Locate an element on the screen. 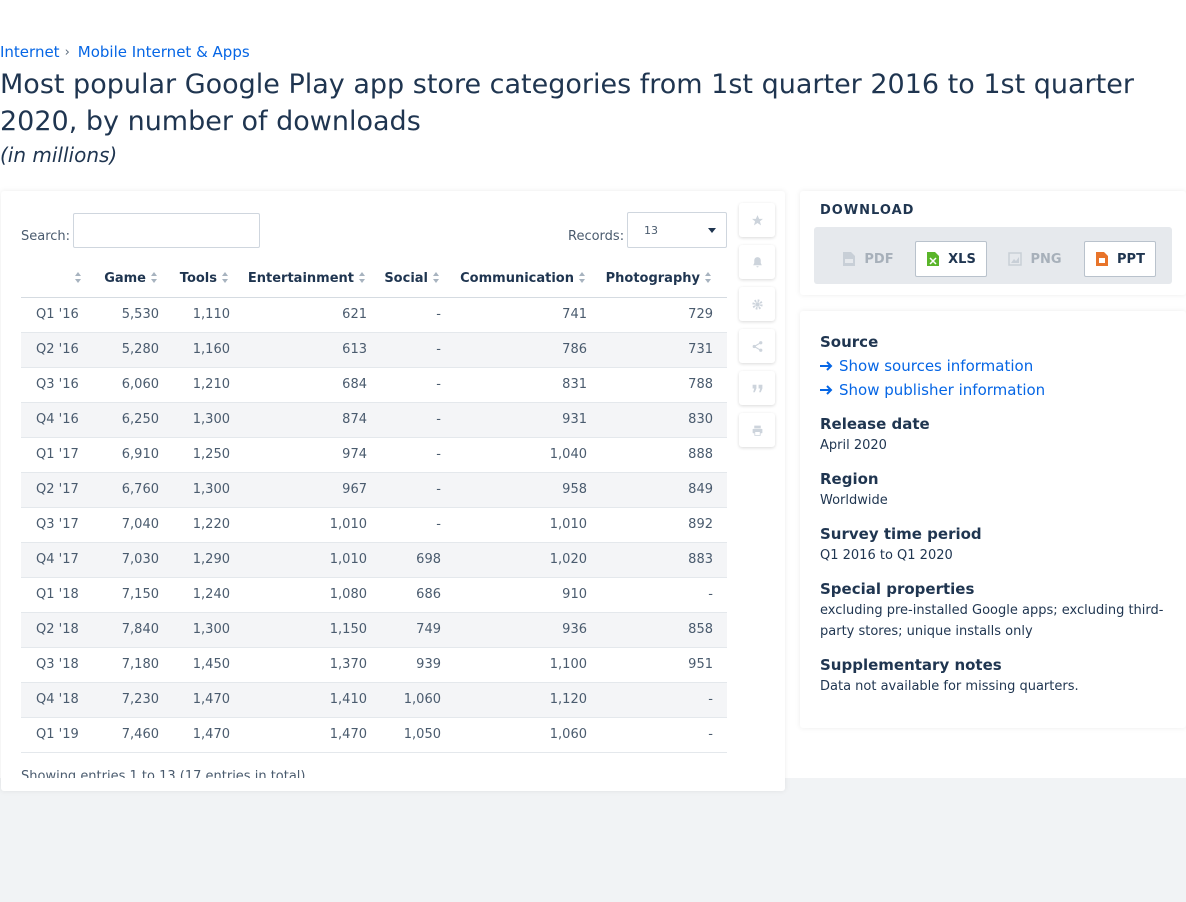 The image size is (1186, 902). share-icon is located at coordinates (757, 346).